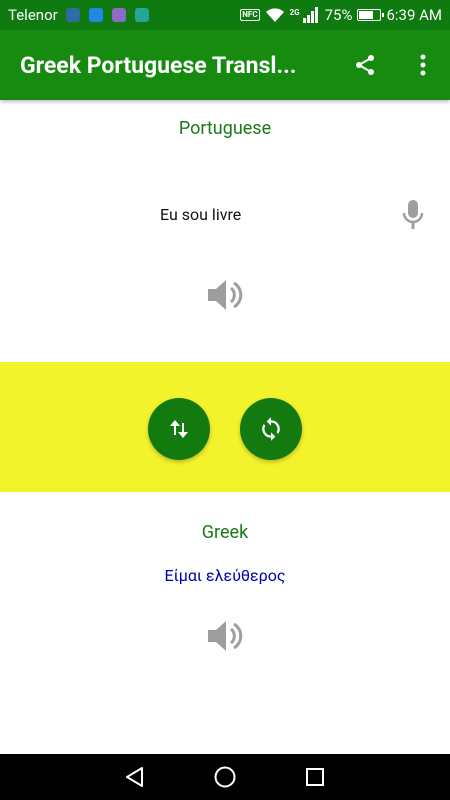 The image size is (450, 800). Describe the element at coordinates (225, 575) in the screenshot. I see `translated-text: Είμαι ελεύθερος` at that location.